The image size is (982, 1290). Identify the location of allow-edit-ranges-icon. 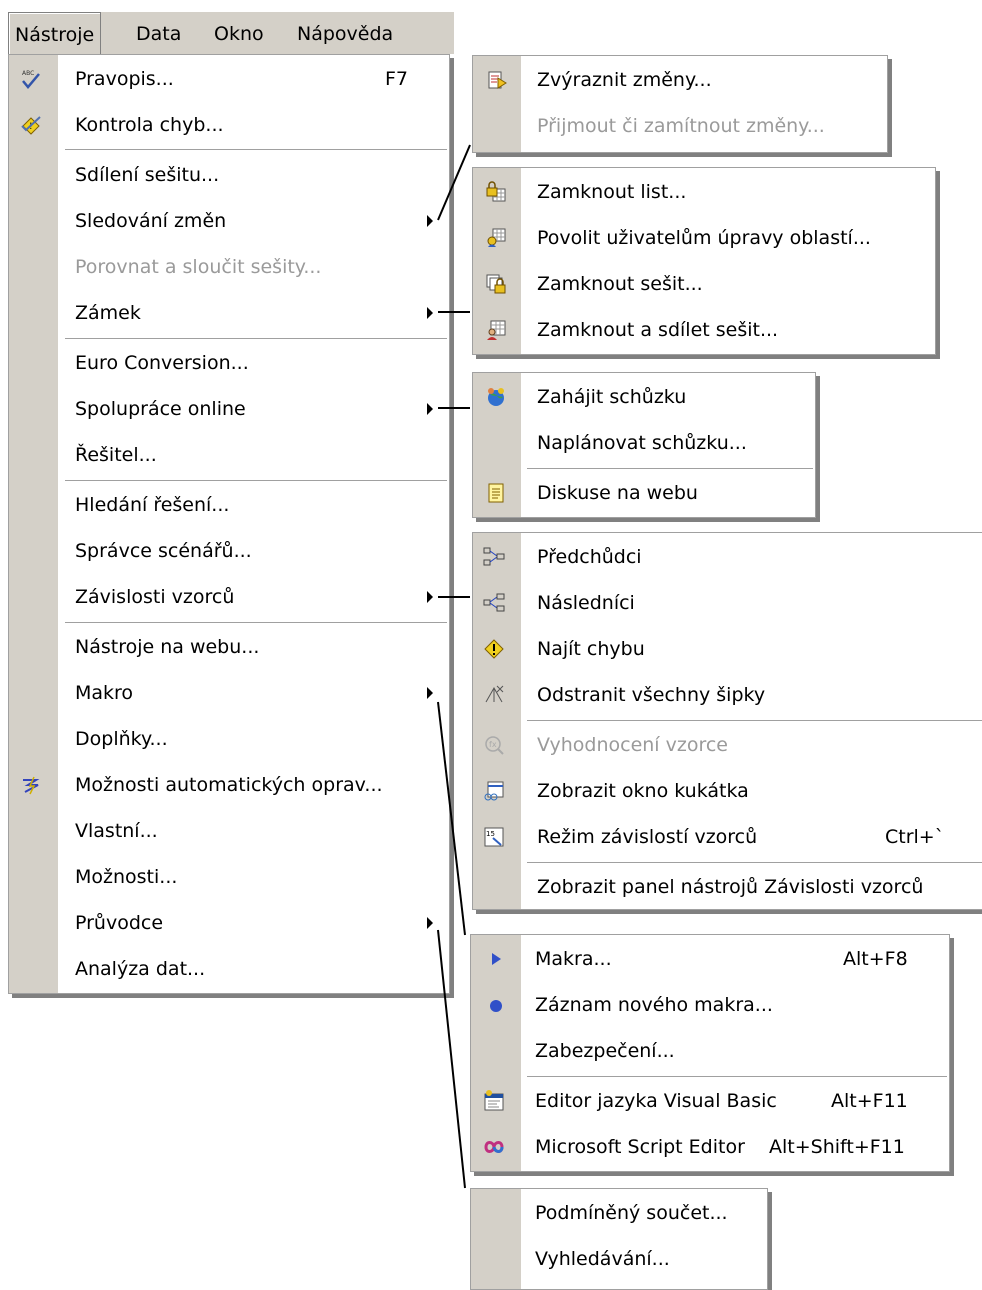
(496, 238).